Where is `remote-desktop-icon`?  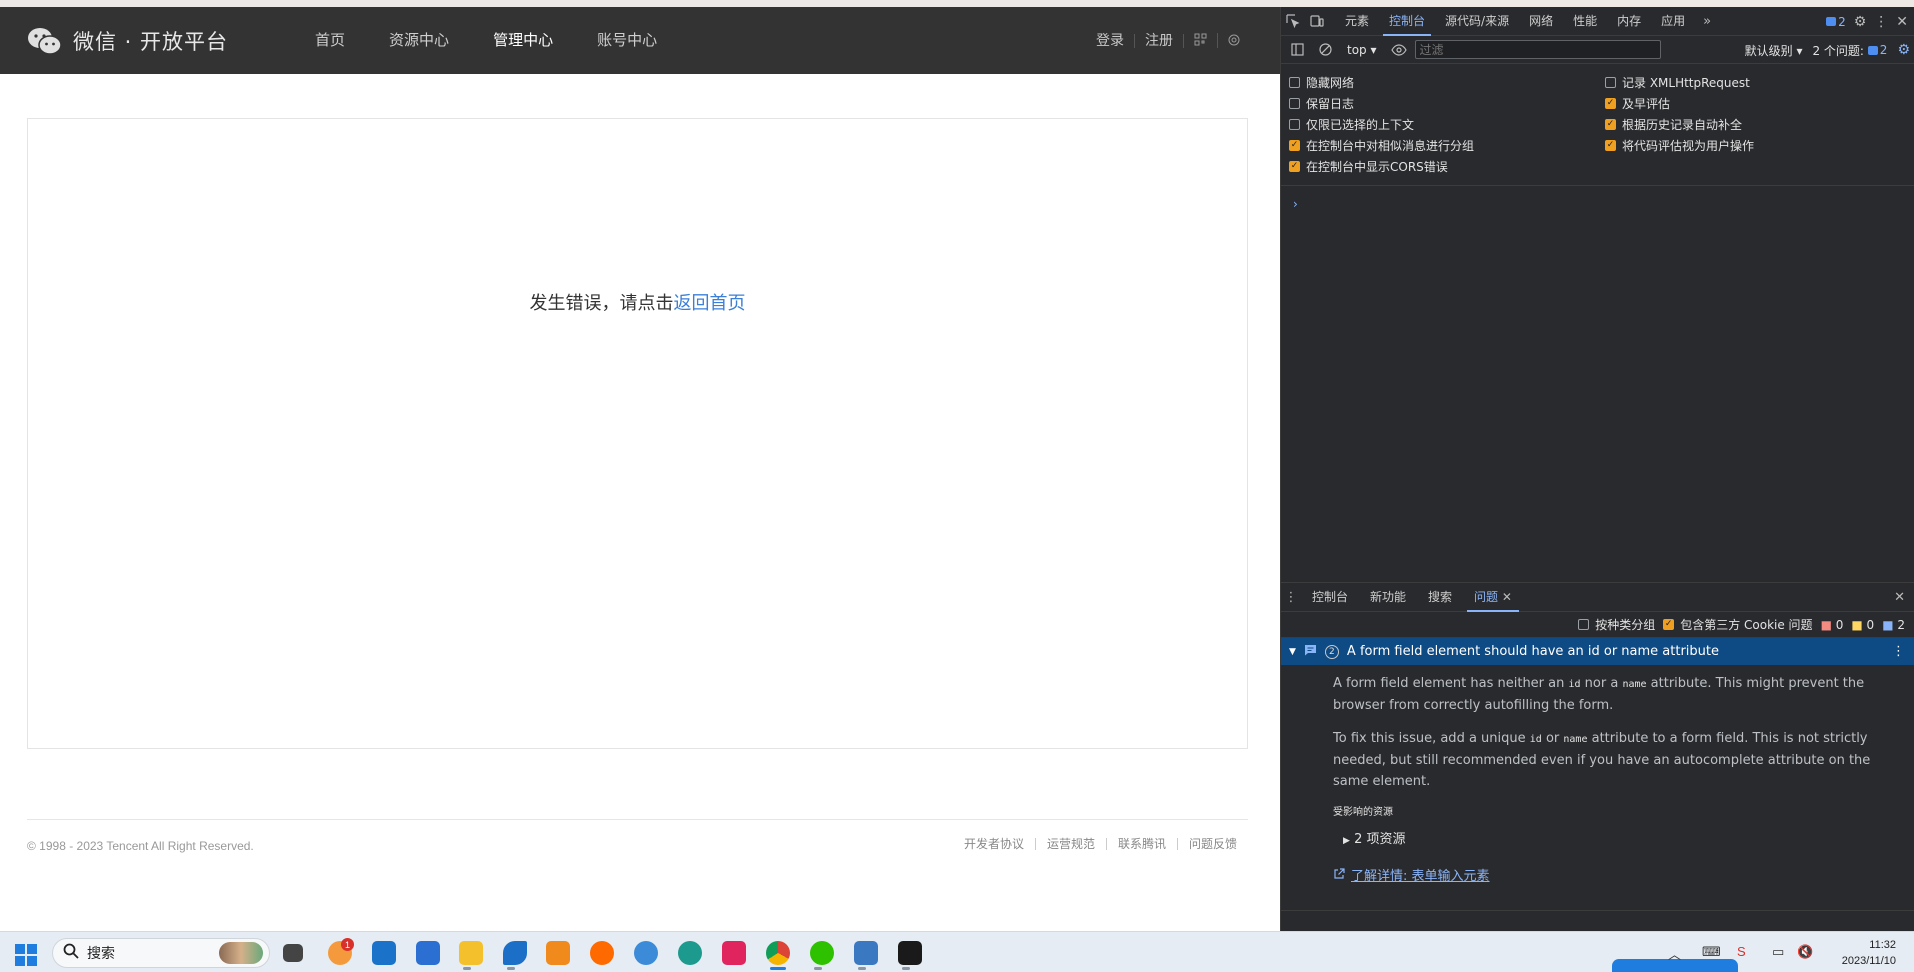 remote-desktop-icon is located at coordinates (866, 953).